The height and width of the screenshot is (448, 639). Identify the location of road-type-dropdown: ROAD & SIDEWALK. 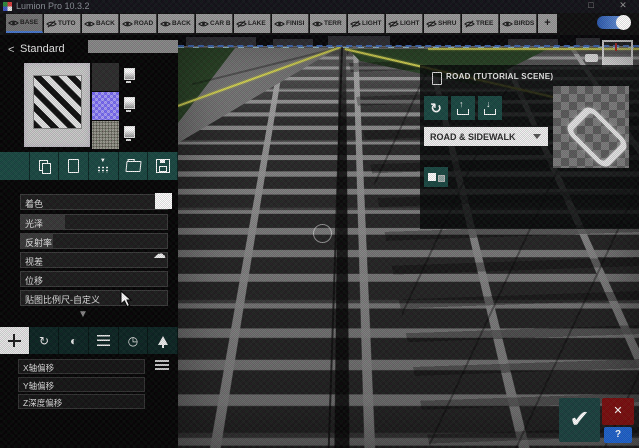
(486, 136).